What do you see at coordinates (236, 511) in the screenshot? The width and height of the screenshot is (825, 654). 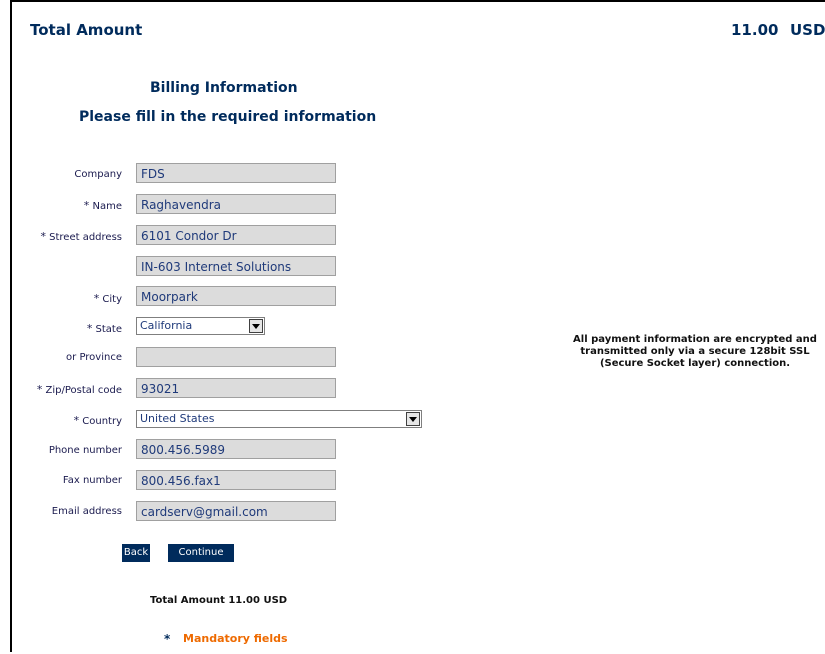 I see `email-field: cardserv@gmail.com` at bounding box center [236, 511].